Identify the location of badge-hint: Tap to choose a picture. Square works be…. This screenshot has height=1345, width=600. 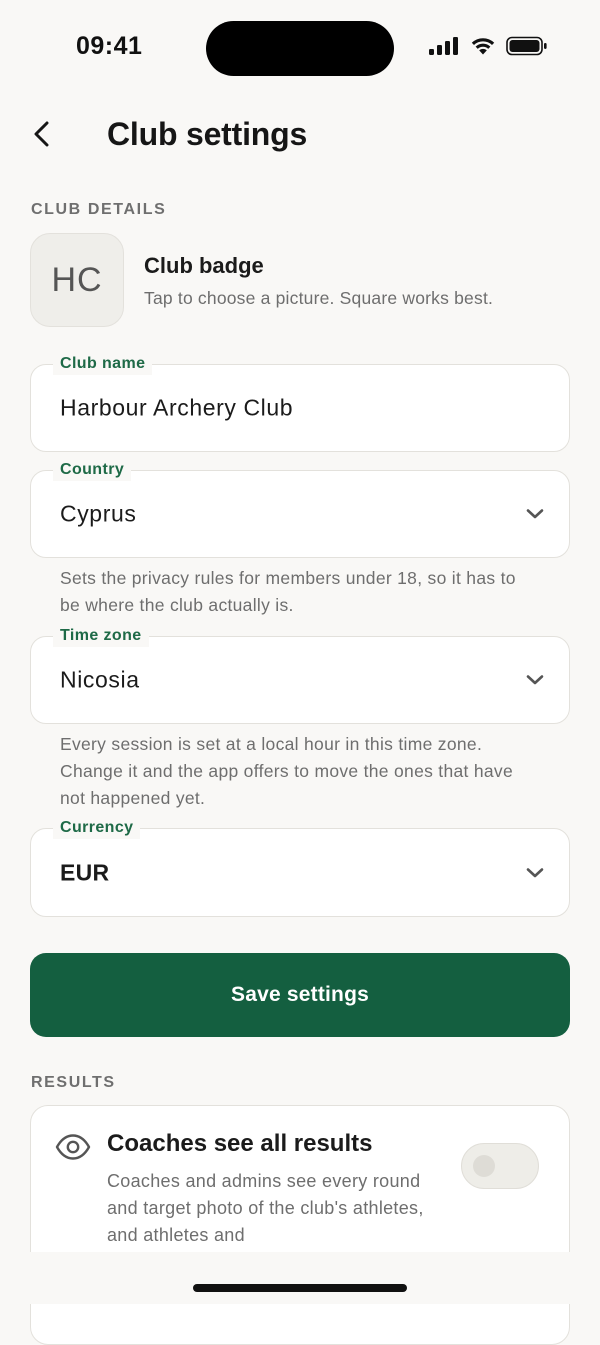
(319, 298).